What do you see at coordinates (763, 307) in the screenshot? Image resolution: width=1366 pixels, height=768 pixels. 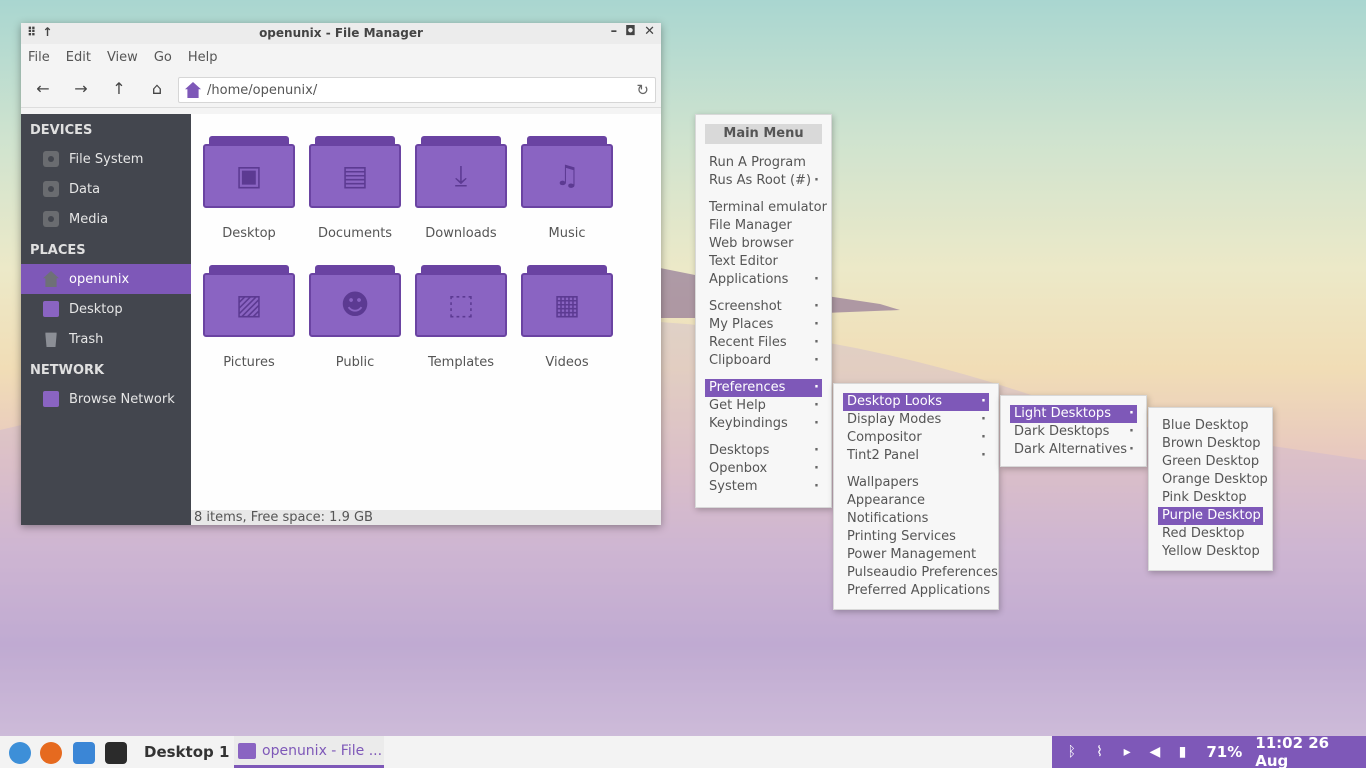 I see `menu-item-screenshot: Screenshot` at bounding box center [763, 307].